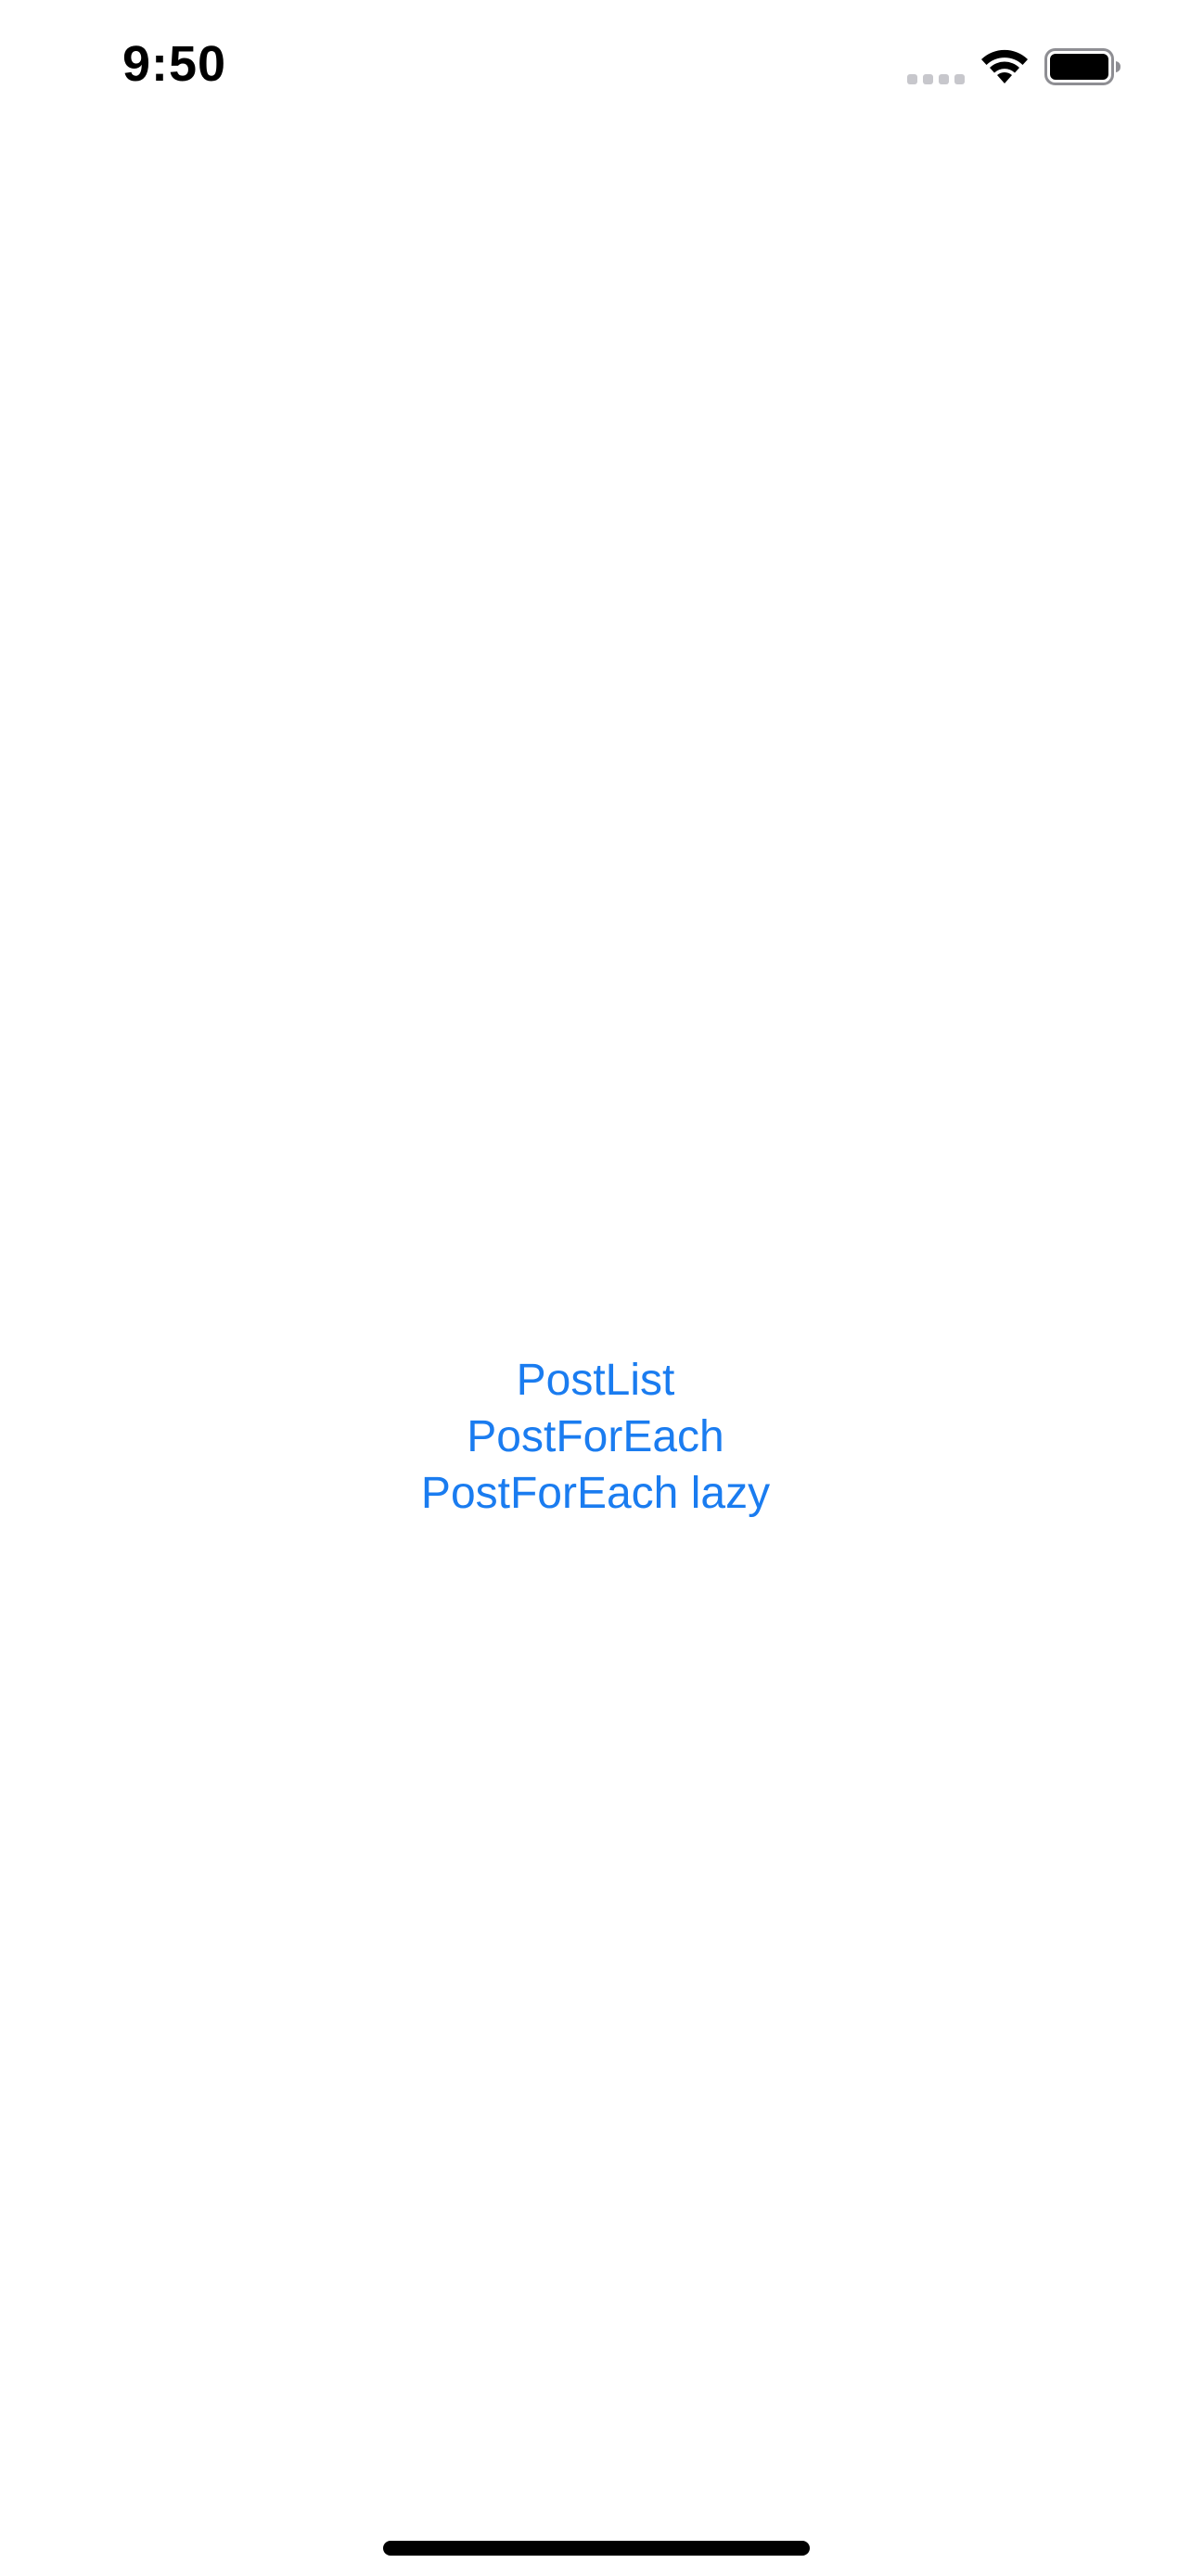 This screenshot has width=1191, height=2576. Describe the element at coordinates (1082, 66) in the screenshot. I see `battery-icon` at that location.